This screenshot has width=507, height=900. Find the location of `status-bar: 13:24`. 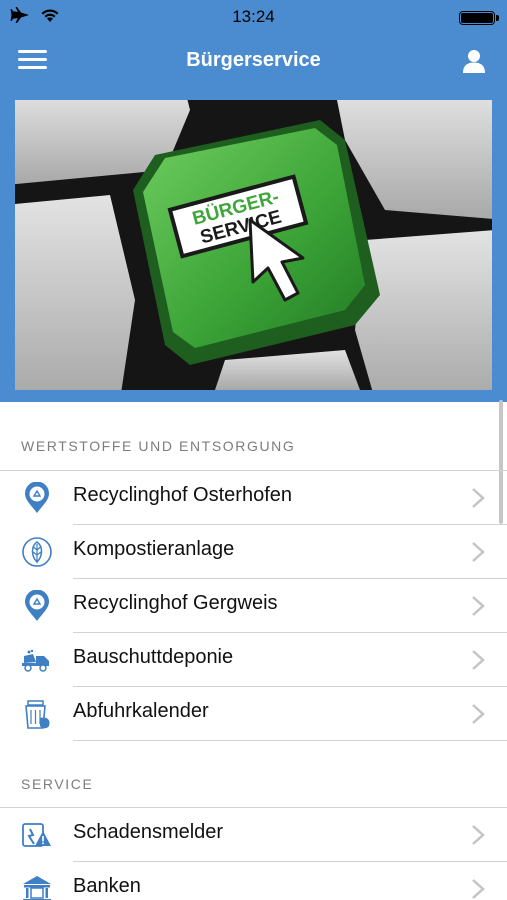

status-bar: 13:24 is located at coordinates (253, 17).